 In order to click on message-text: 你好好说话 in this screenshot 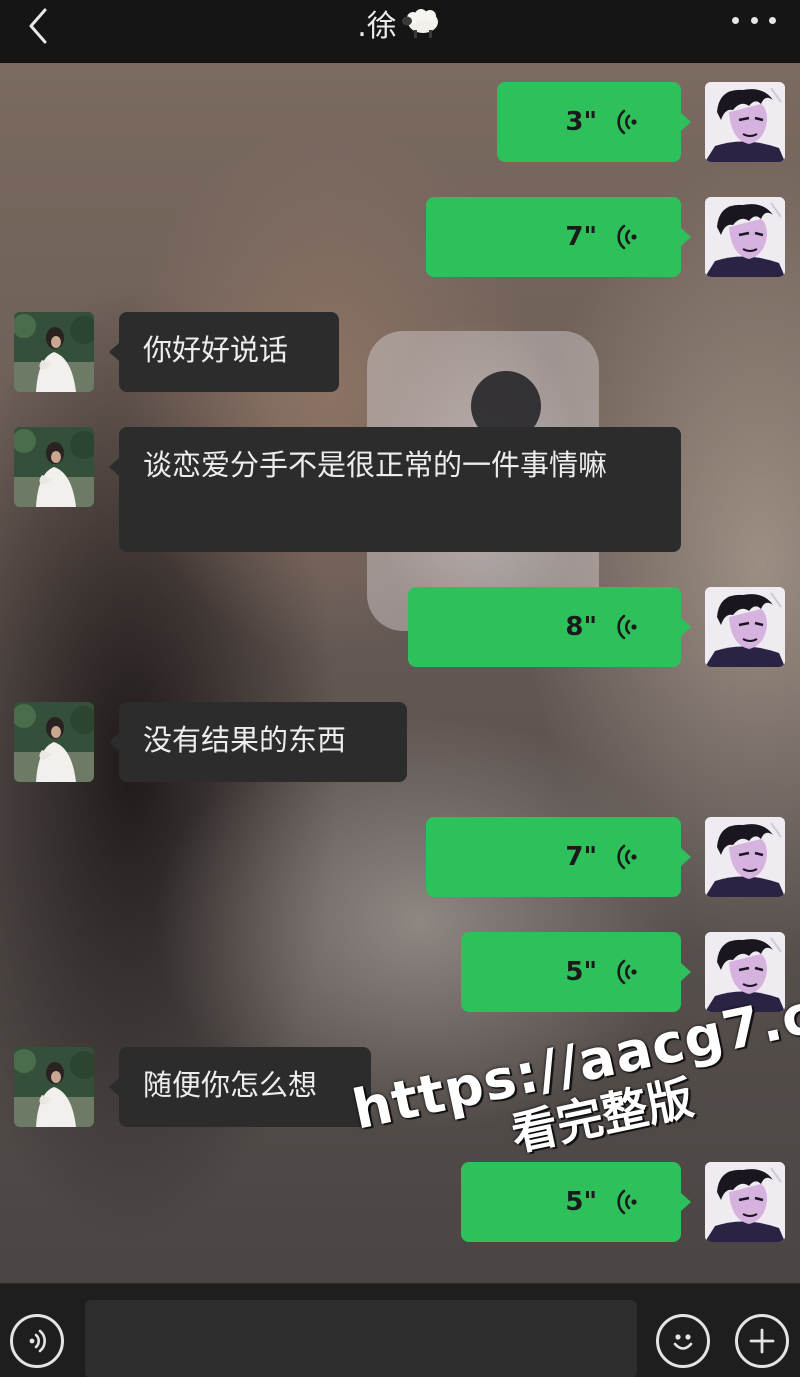, I will do `click(216, 350)`.